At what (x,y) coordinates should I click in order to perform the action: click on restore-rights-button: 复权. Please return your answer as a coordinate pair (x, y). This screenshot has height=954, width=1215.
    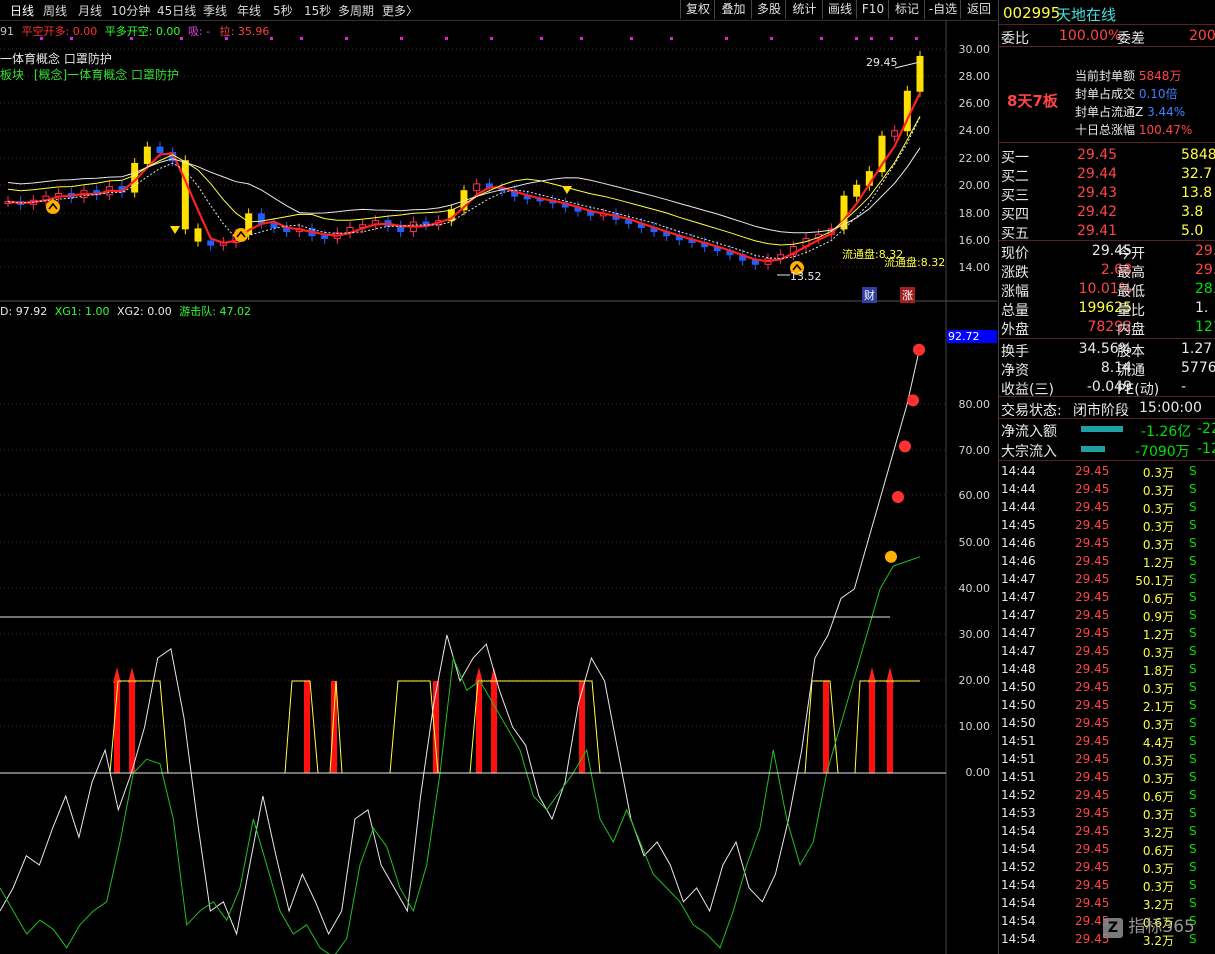
    Looking at the image, I should click on (697, 9).